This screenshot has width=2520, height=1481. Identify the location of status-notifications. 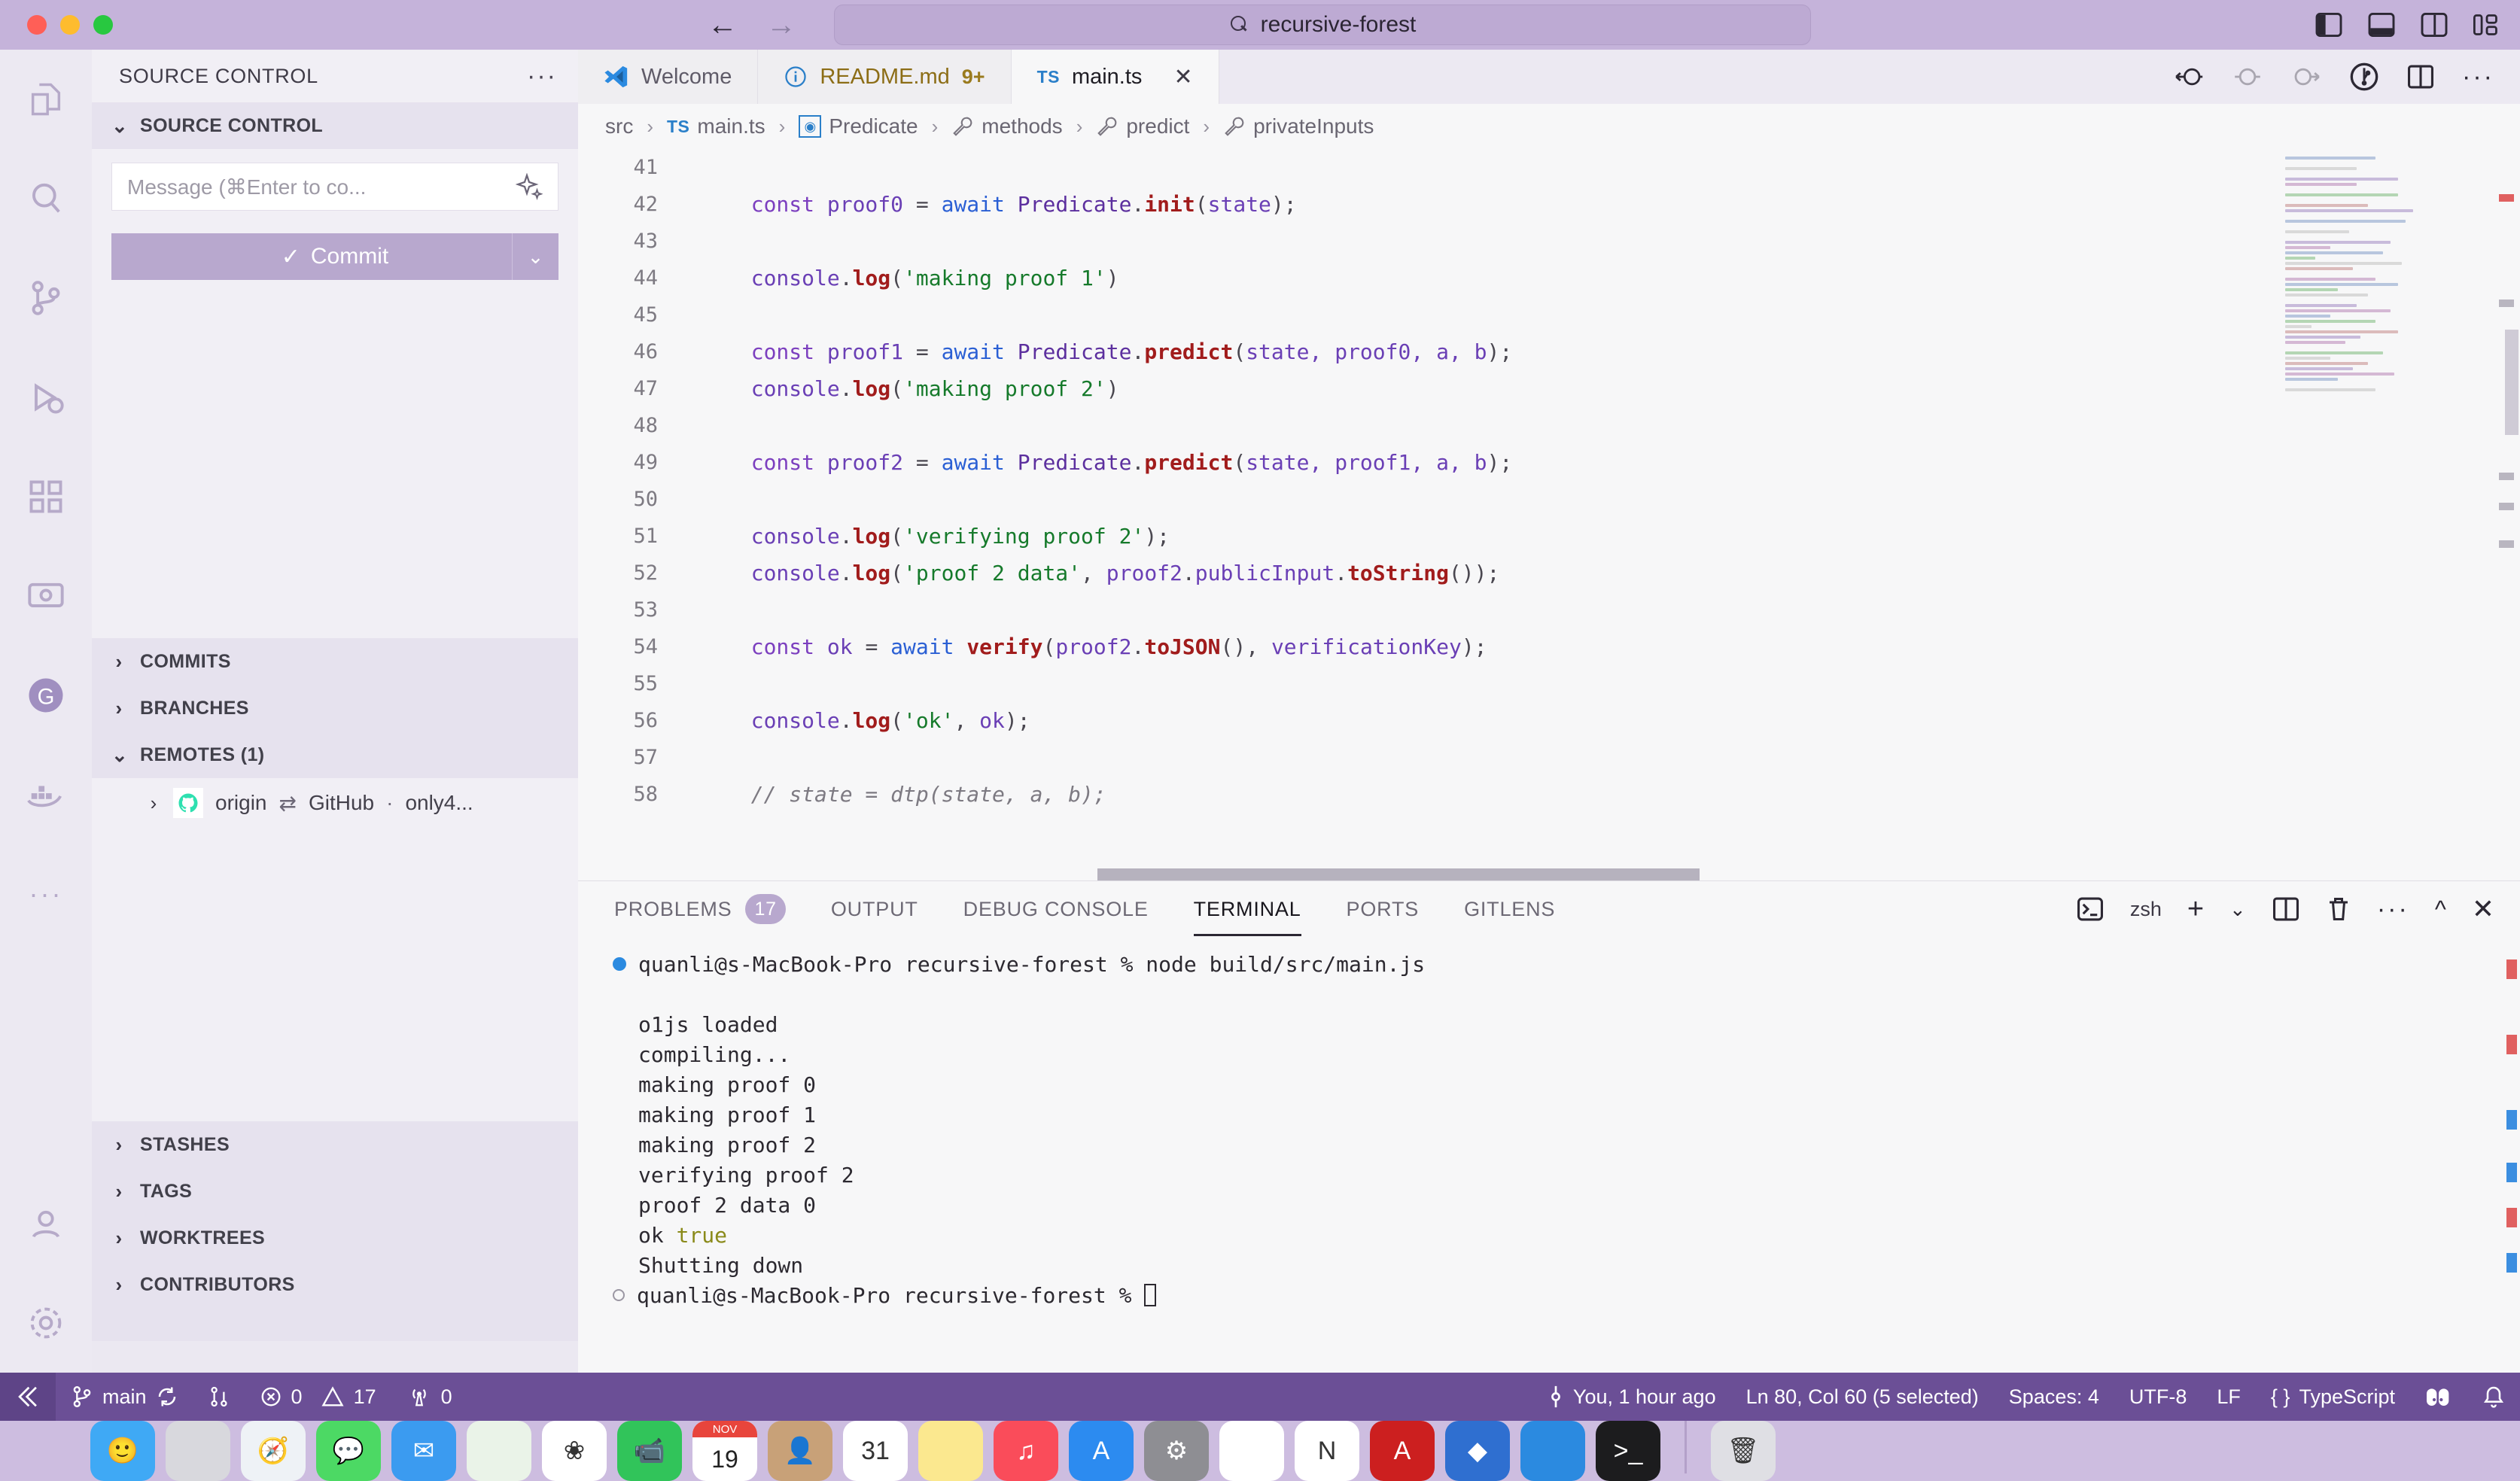
(2493, 1397).